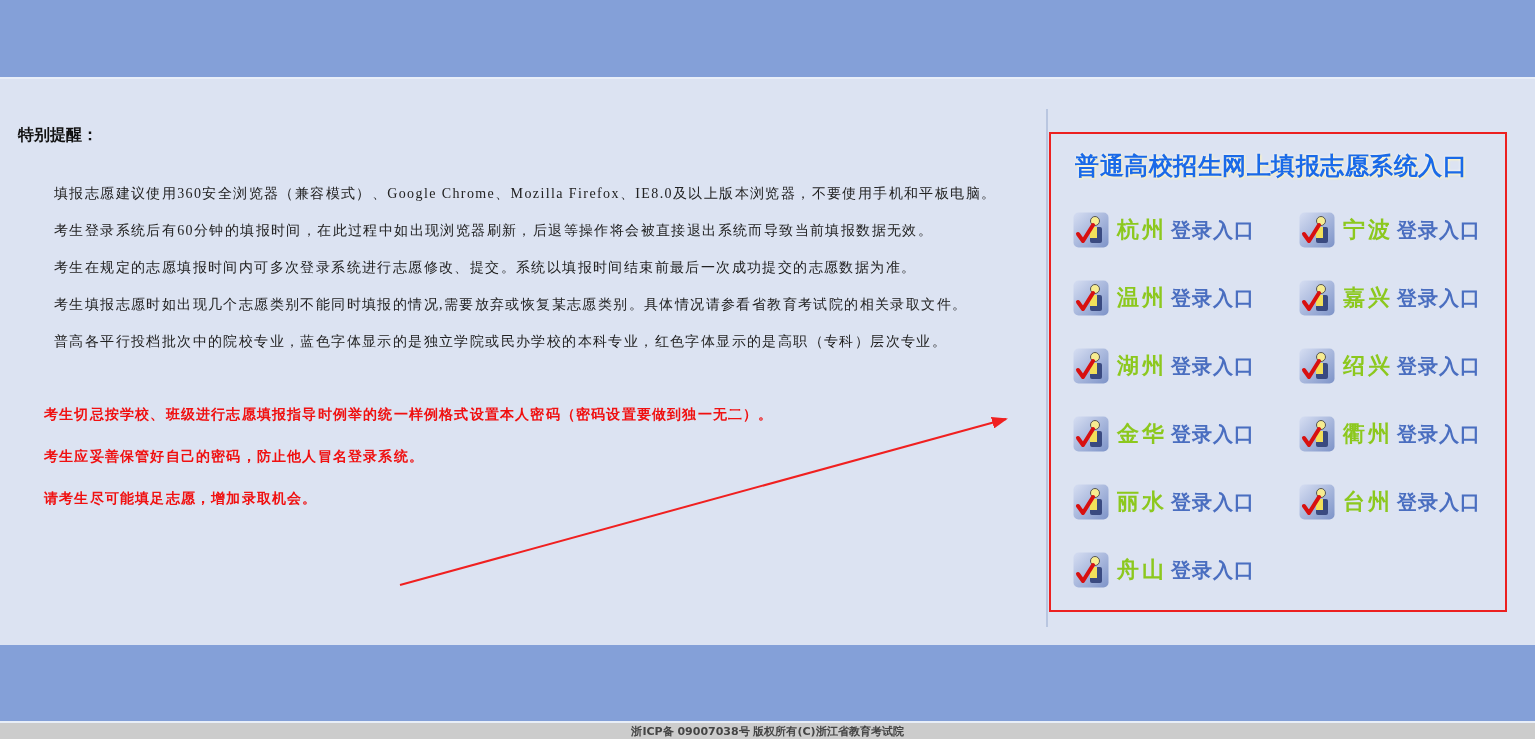  What do you see at coordinates (181, 499) in the screenshot?
I see `warning-text: 请考生尽可能填足志愿，增加录取机会。` at bounding box center [181, 499].